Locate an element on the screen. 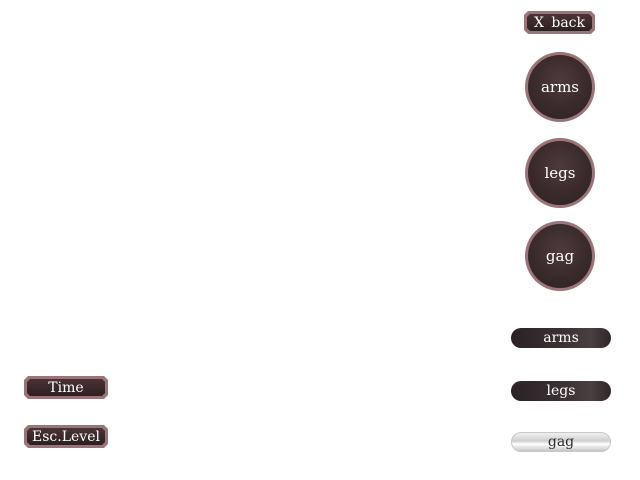 The height and width of the screenshot is (480, 640). back-button: X back is located at coordinates (559, 22).